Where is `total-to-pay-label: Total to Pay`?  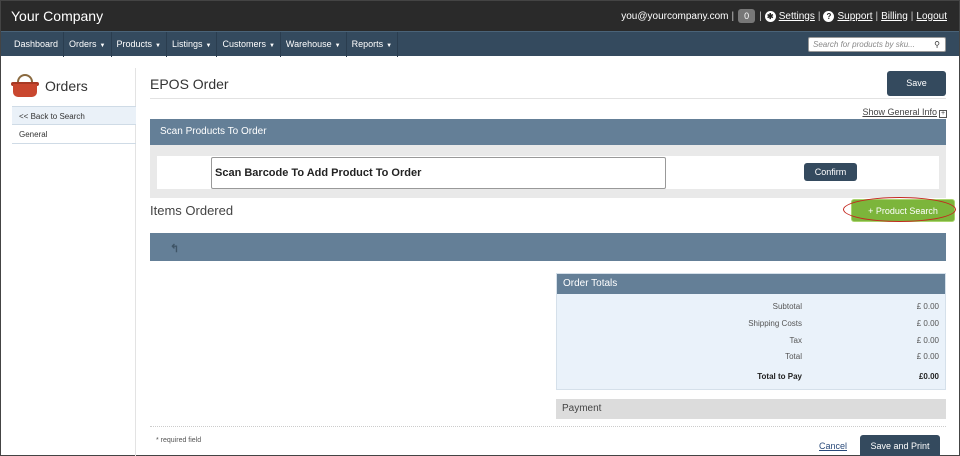 total-to-pay-label: Total to Pay is located at coordinates (779, 376).